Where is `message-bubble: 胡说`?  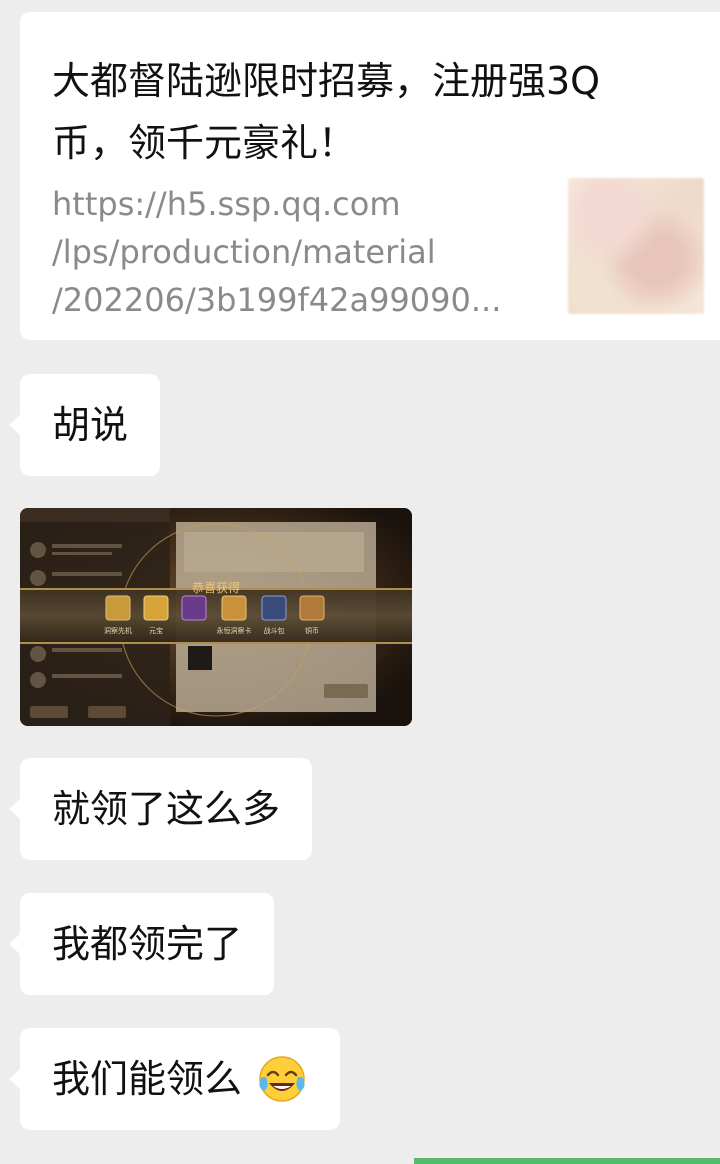
message-bubble: 胡说 is located at coordinates (84, 425).